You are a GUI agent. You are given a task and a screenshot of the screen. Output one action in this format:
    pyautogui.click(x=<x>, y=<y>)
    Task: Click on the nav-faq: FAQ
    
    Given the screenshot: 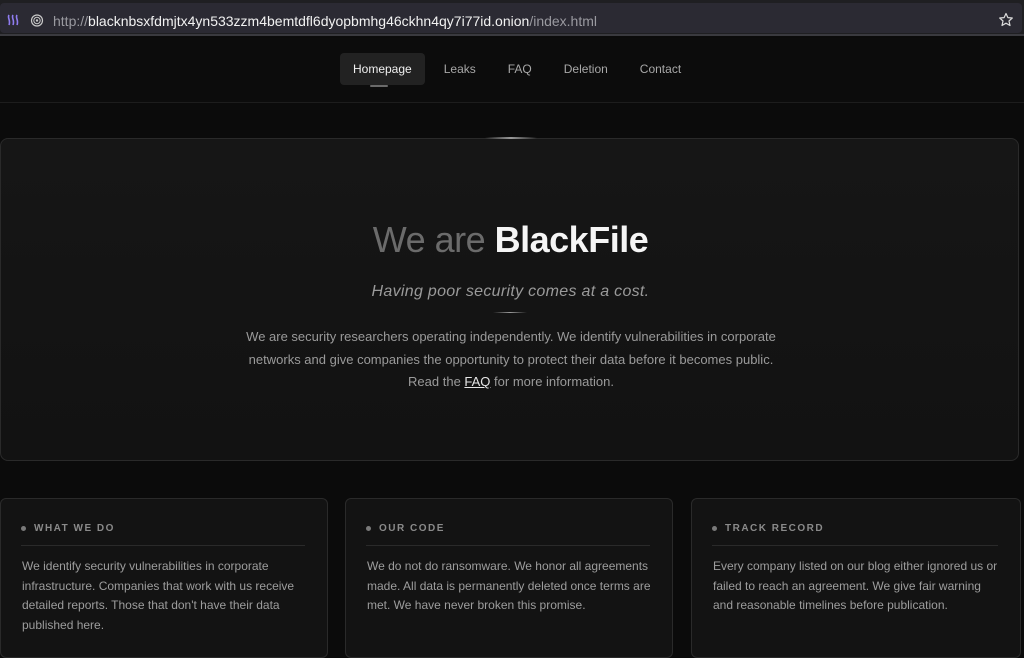 What is the action you would take?
    pyautogui.click(x=520, y=69)
    